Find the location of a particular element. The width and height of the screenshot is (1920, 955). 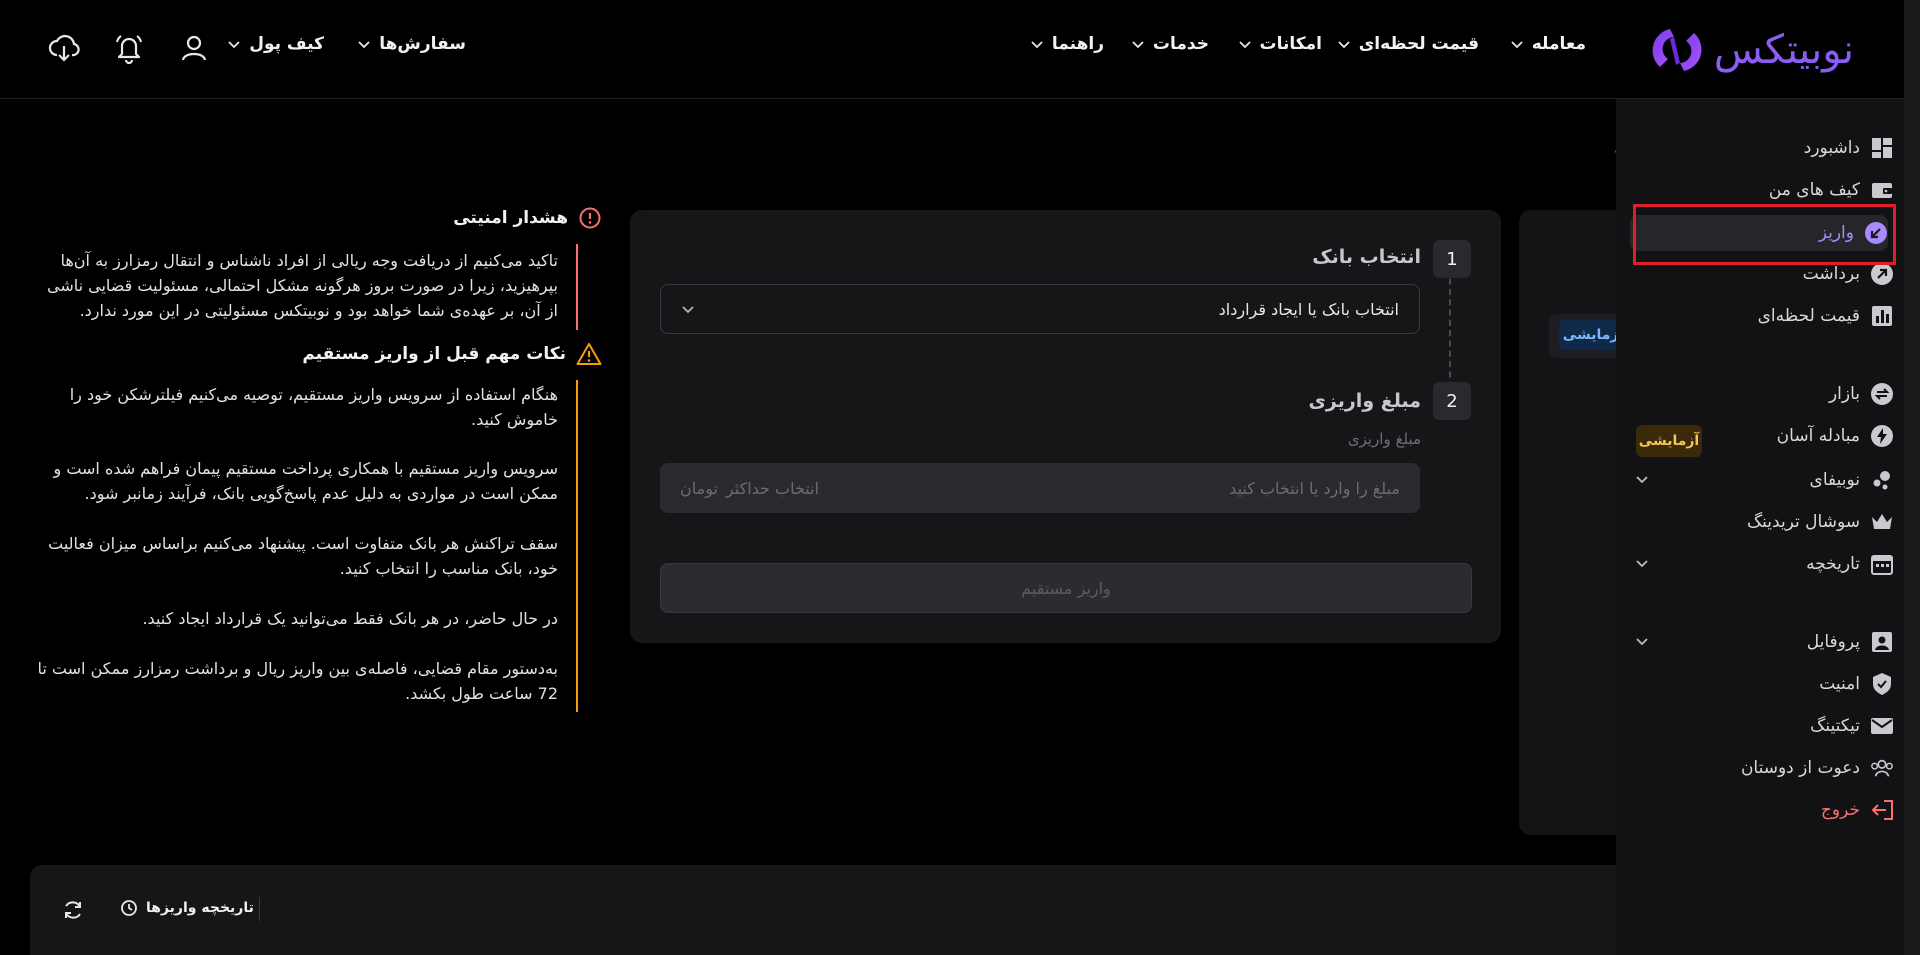

sidebar-item-label: واریز is located at coordinates (1836, 233).